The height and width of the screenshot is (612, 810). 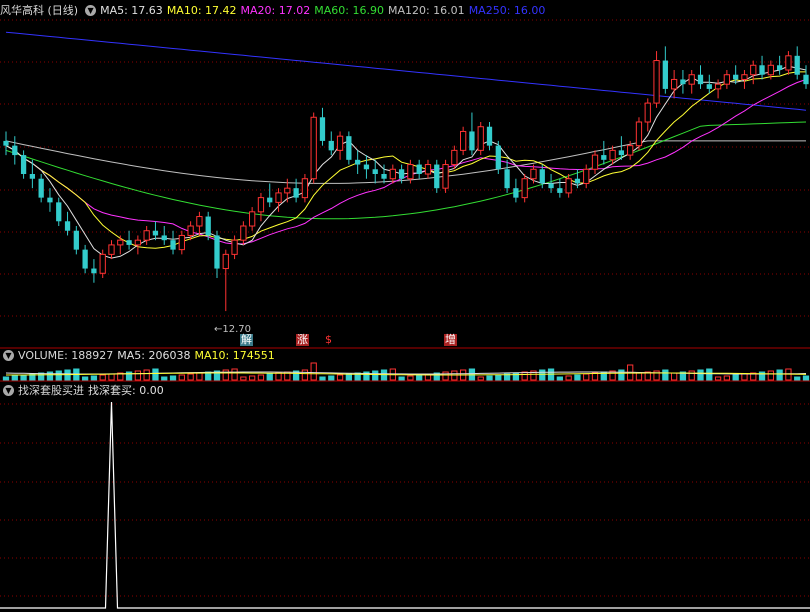 I want to click on ma120-label: MA120: 16.01, so click(x=426, y=10).